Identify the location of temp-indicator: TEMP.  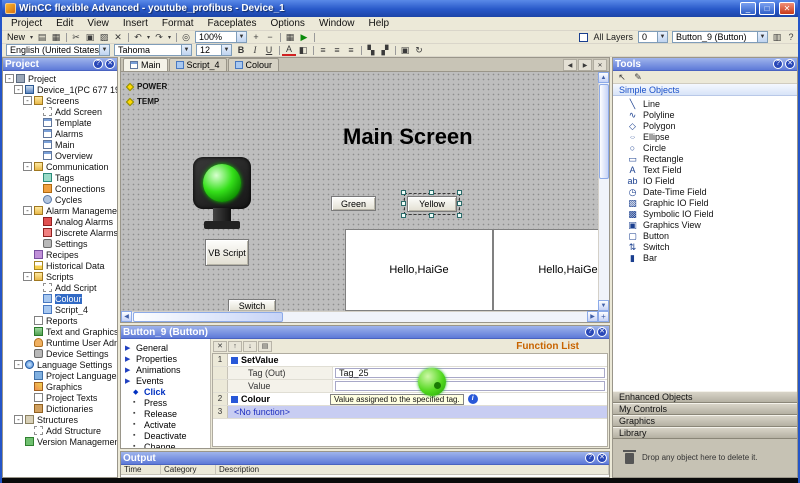
(142, 101).